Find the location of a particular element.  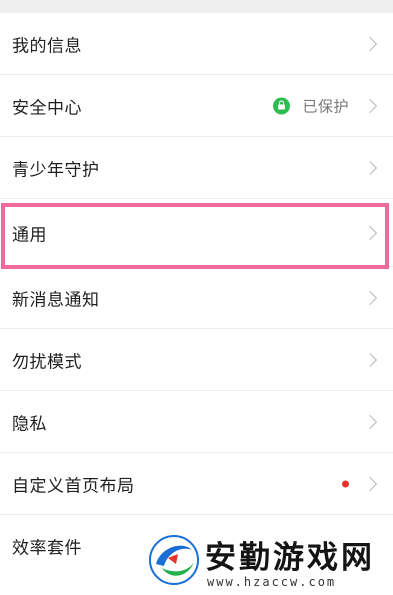

settings-item-youth-protection: 青少年守护 is located at coordinates (196, 168).